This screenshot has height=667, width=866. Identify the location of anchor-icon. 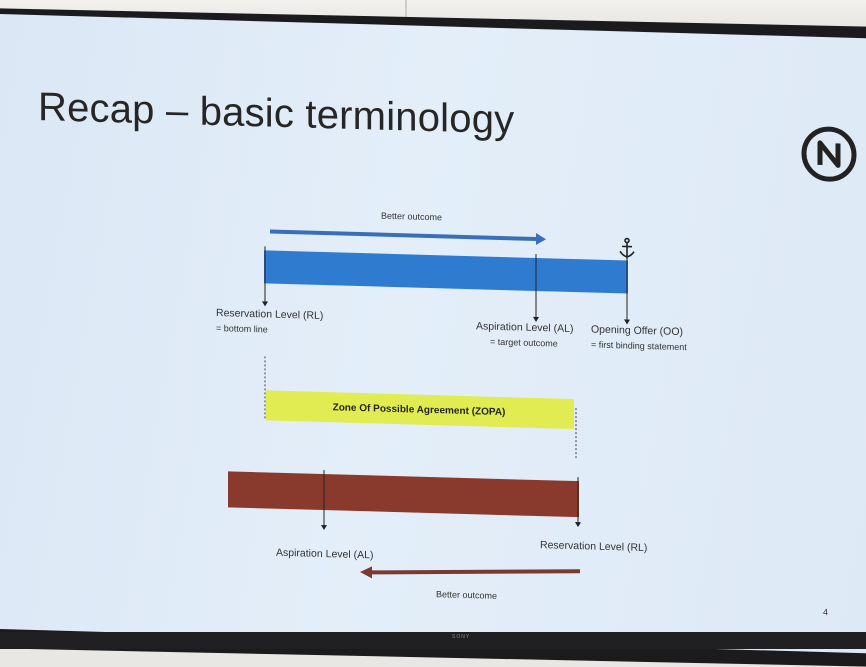
(627, 248).